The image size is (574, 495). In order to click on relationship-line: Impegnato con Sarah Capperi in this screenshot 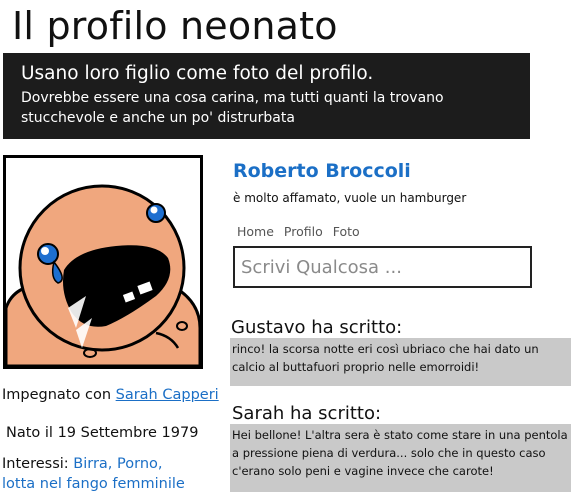, I will do `click(110, 395)`.